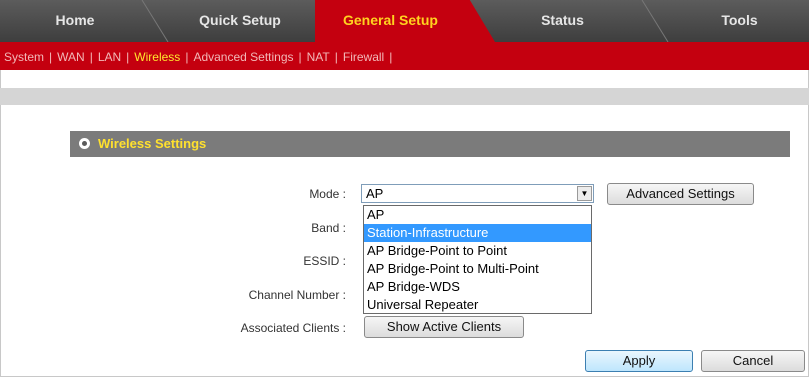  Describe the element at coordinates (753, 361) in the screenshot. I see `cancel-button: Cancel` at that location.